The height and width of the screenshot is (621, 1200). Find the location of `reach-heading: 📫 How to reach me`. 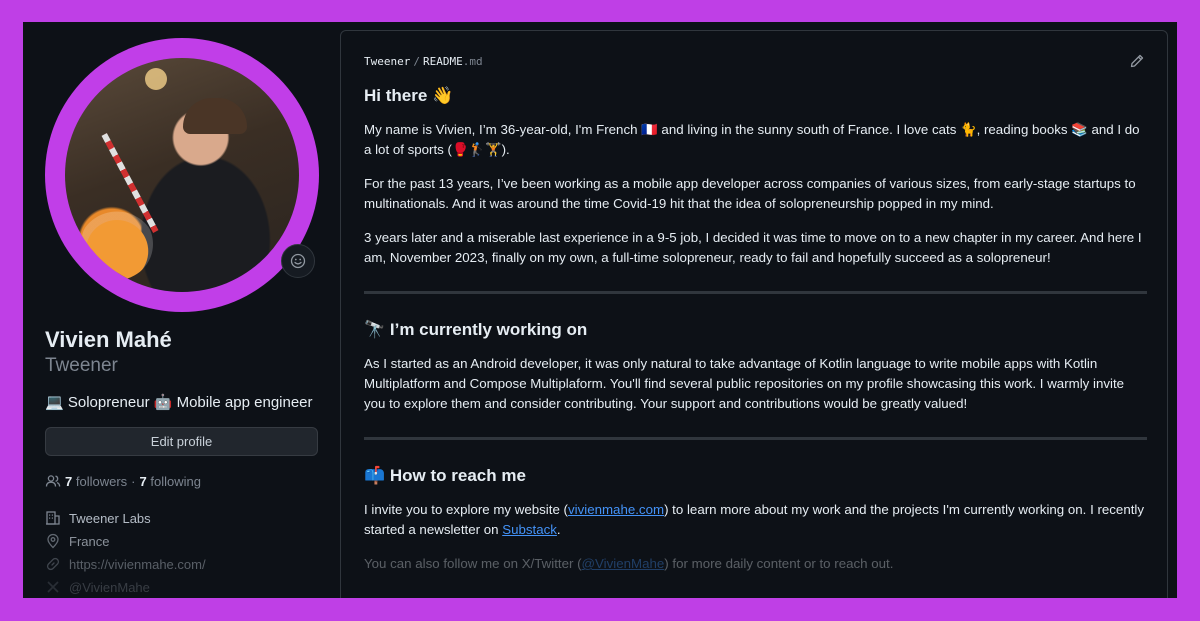

reach-heading: 📫 How to reach me is located at coordinates (445, 475).